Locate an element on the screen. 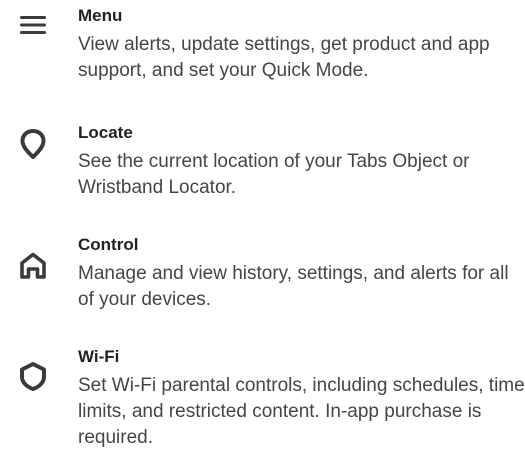 Image resolution: width=525 pixels, height=467 pixels. location-pin-icon is located at coordinates (33, 144).